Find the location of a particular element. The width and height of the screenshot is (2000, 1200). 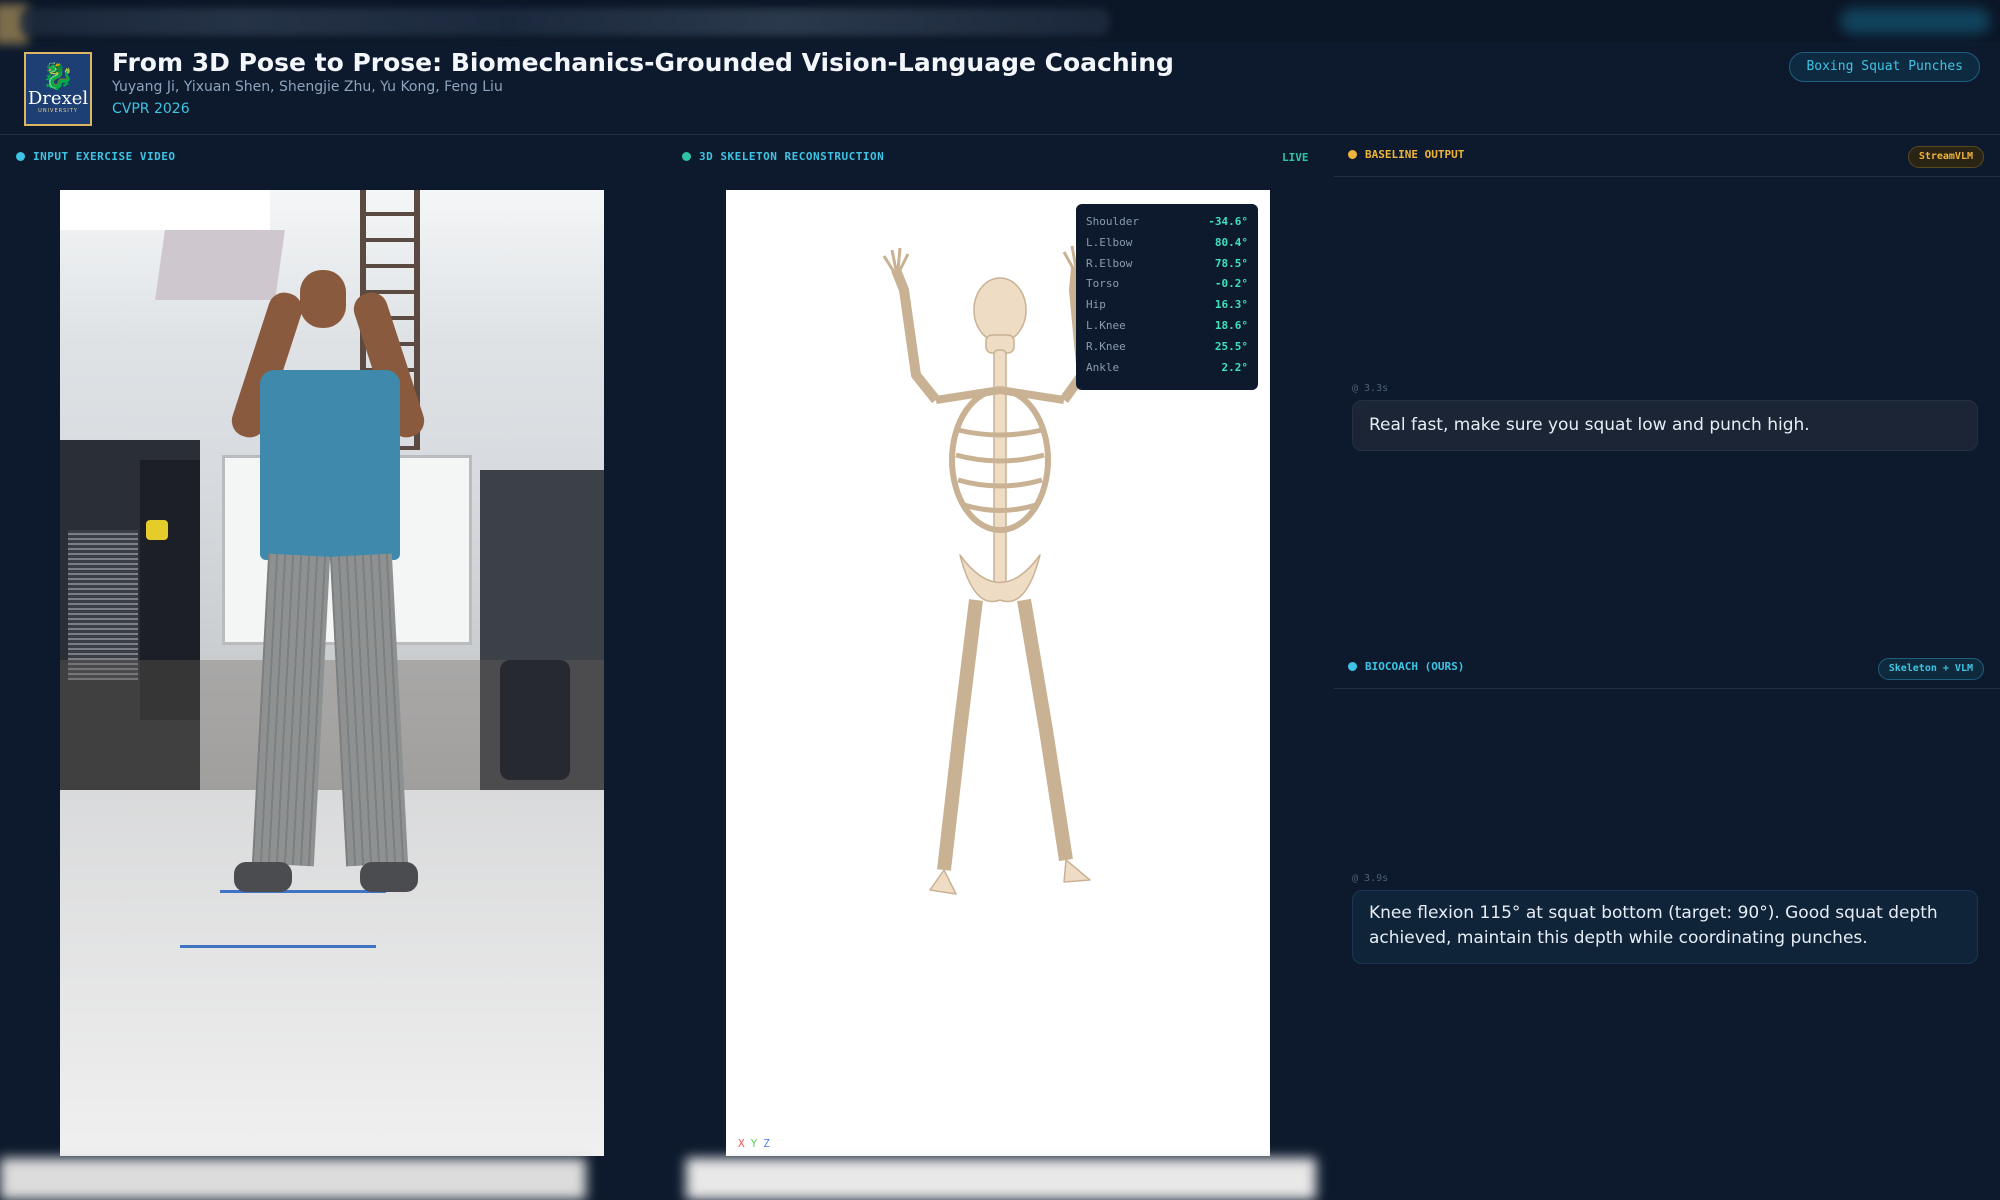

angle-name: R.Knee is located at coordinates (1106, 346).